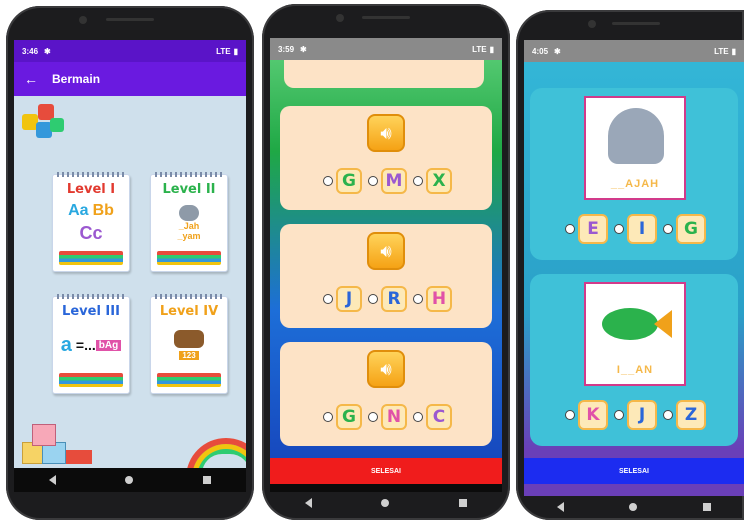  I want to click on status-bar: 4:05 ✱ LTE ▮, so click(634, 51).